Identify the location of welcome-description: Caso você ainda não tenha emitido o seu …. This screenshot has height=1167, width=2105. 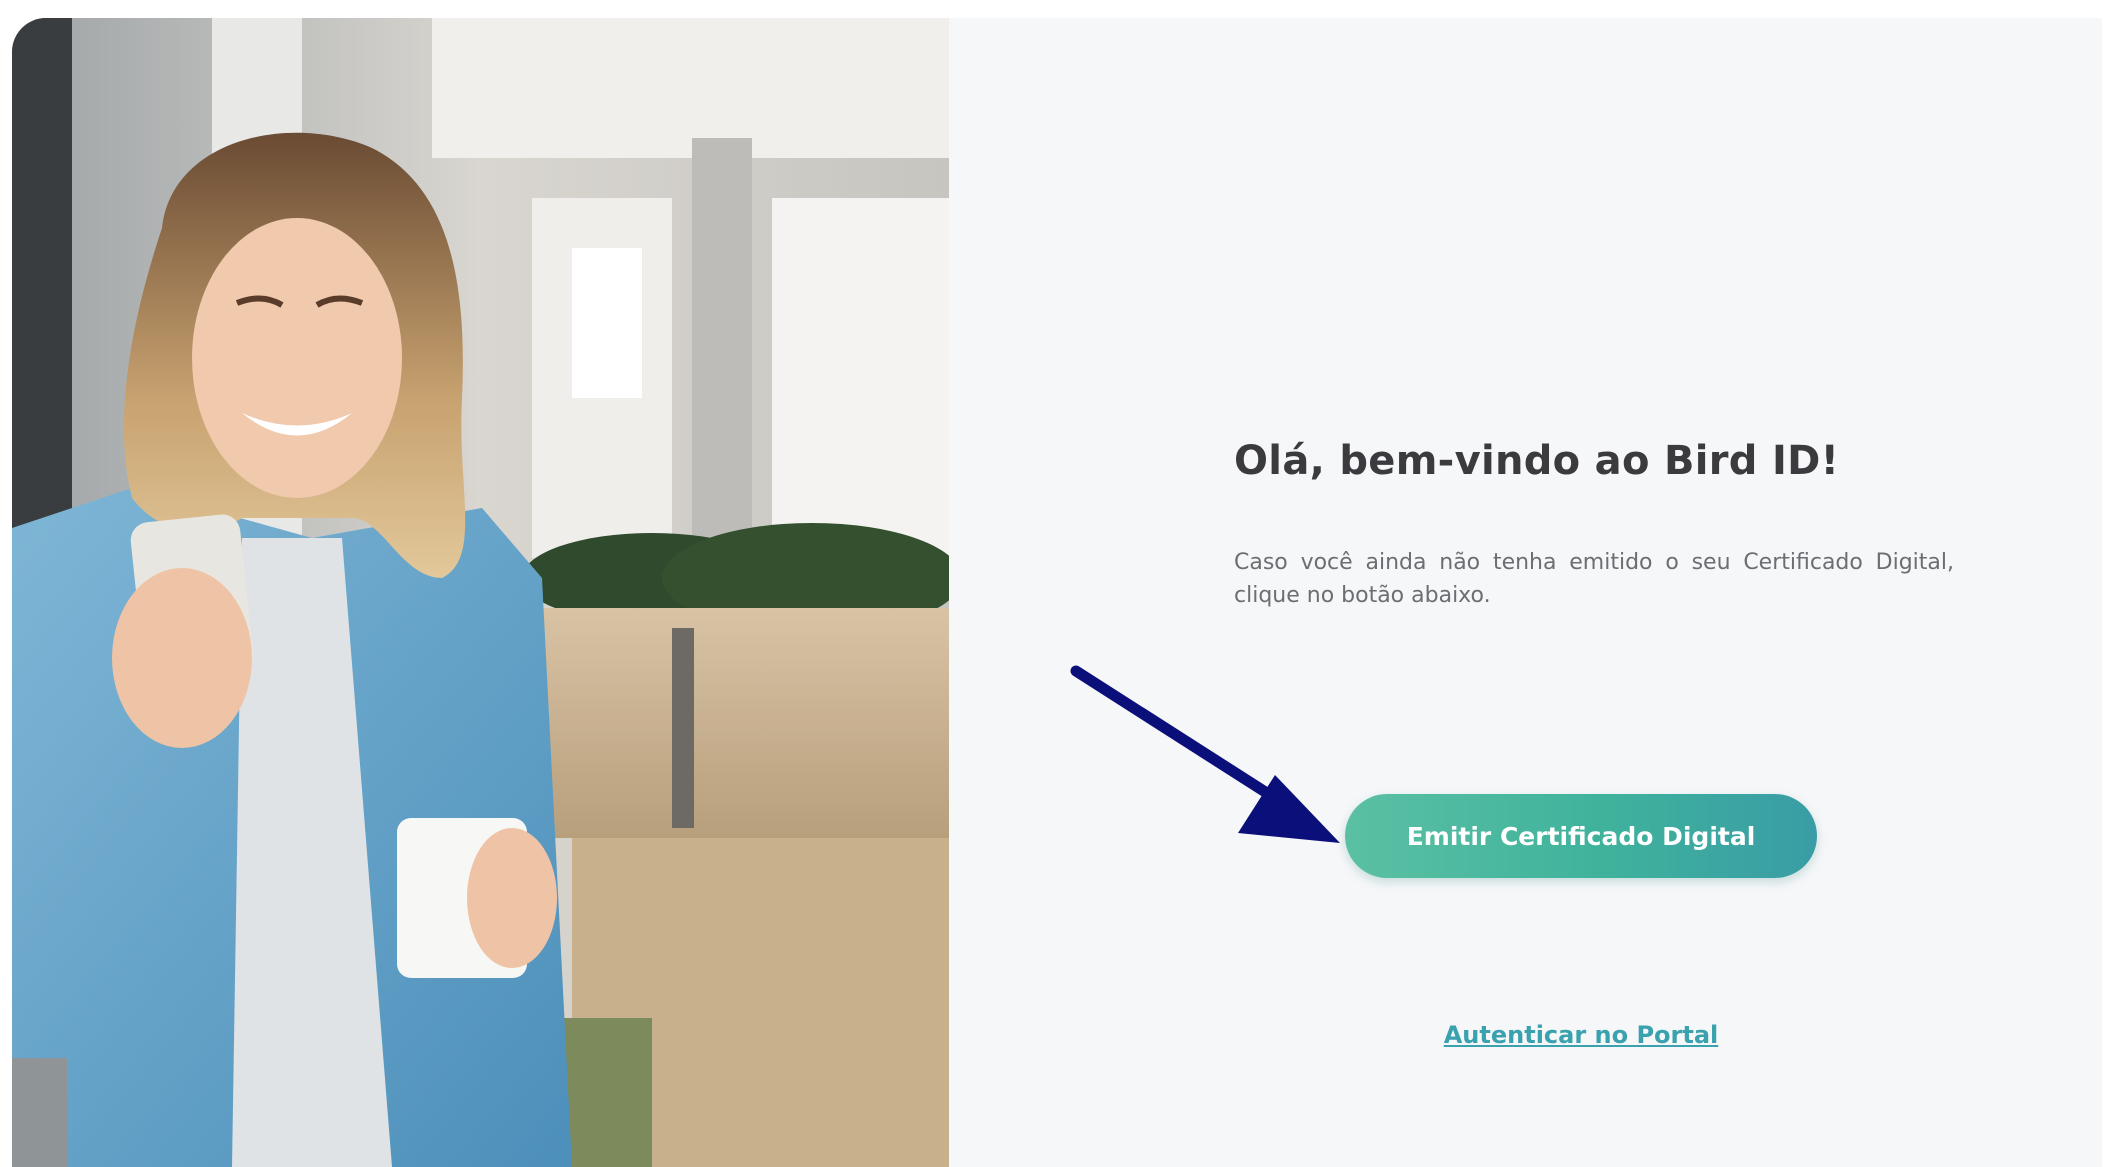
(1594, 579).